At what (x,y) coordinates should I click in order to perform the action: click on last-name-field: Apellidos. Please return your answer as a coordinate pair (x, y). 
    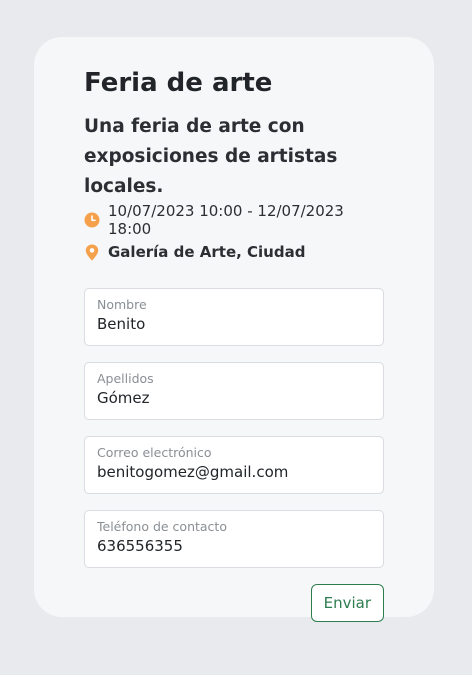
    Looking at the image, I should click on (234, 391).